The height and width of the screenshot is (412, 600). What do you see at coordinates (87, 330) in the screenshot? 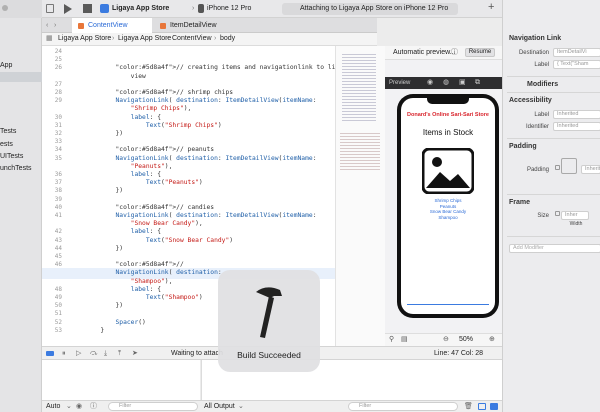
I see `code-line: }` at bounding box center [87, 330].